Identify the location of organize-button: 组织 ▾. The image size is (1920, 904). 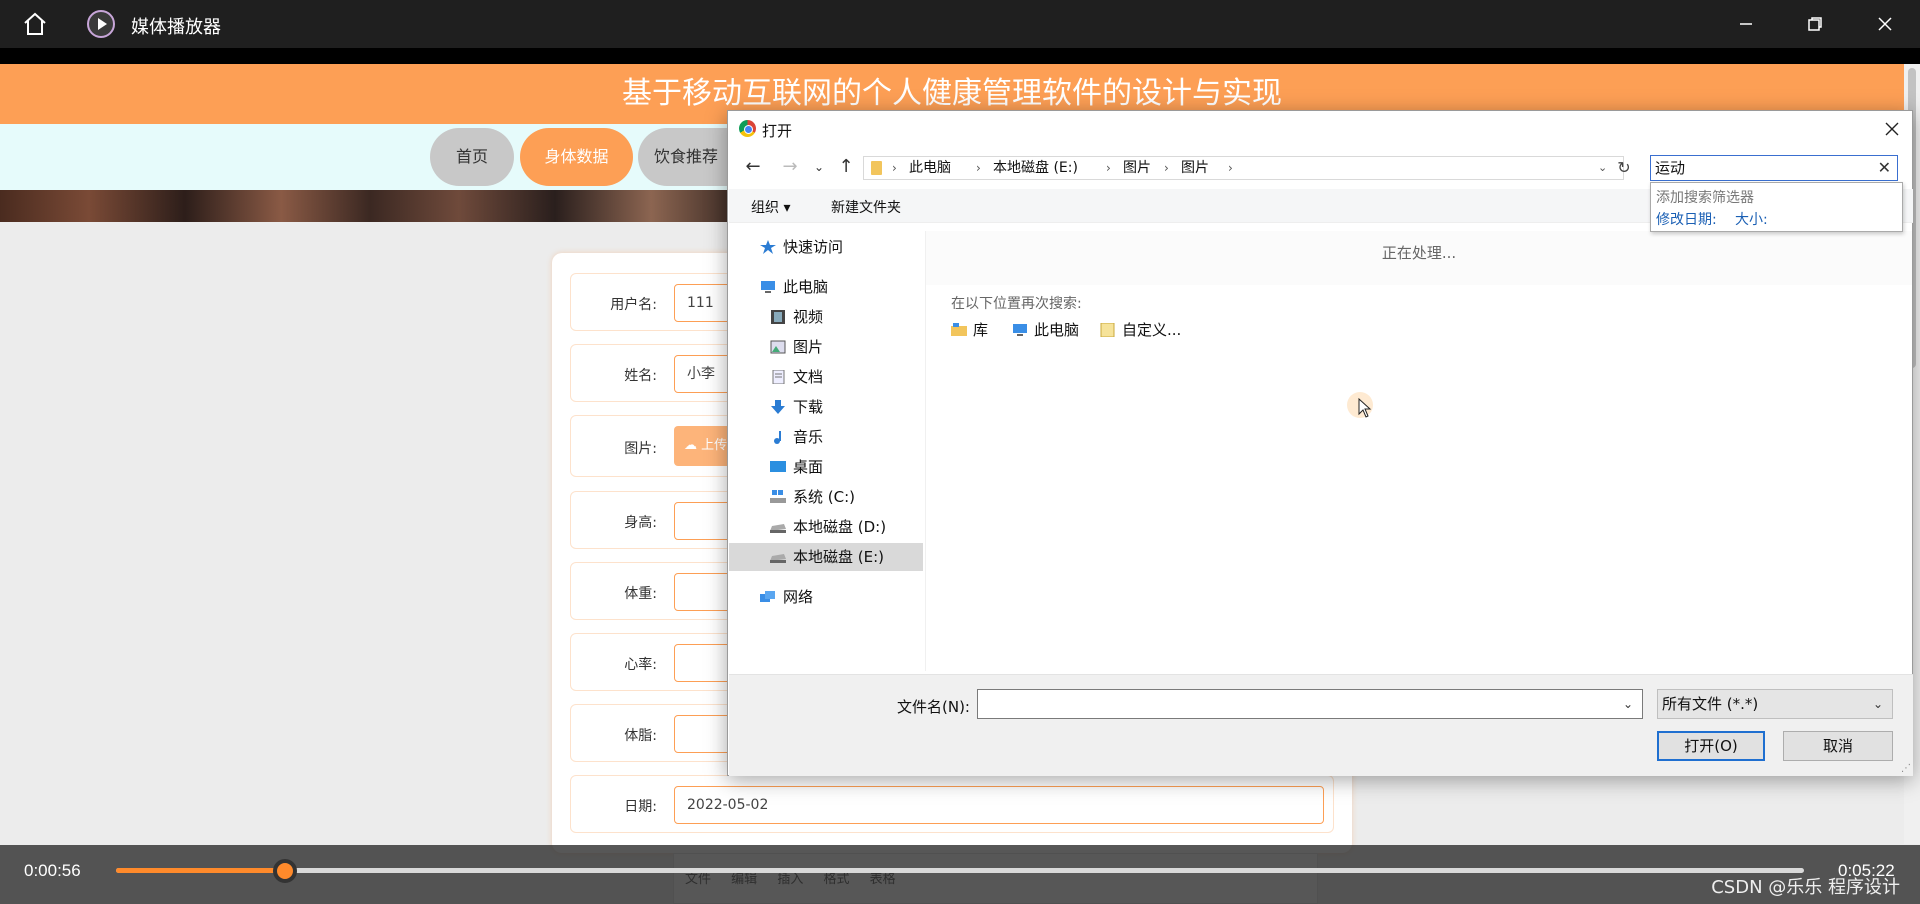
(770, 207).